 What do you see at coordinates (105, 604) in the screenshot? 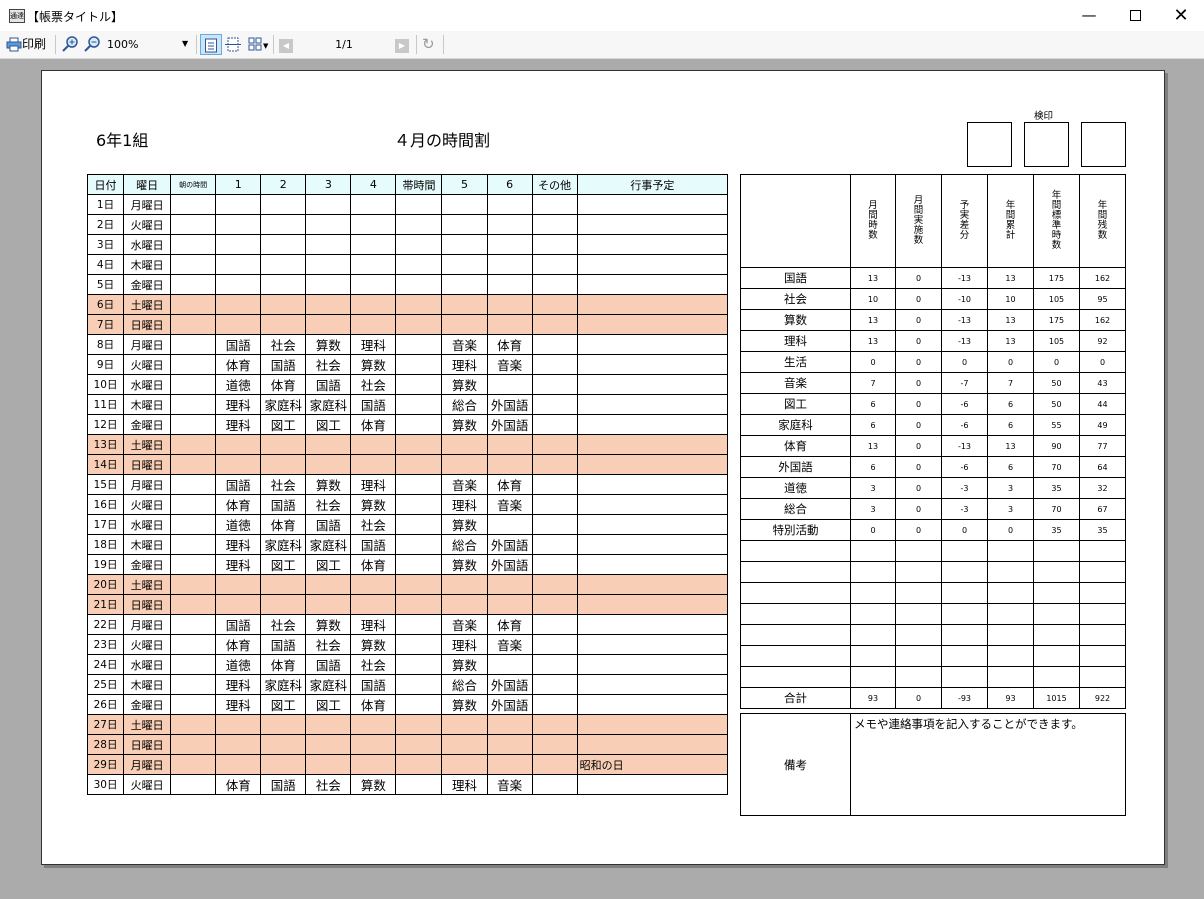
I see `schedule-cell: 21日` at bounding box center [105, 604].